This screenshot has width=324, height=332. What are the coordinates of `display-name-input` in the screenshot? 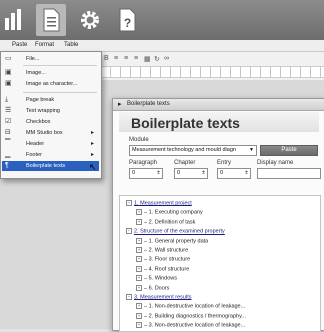 It's located at (289, 173).